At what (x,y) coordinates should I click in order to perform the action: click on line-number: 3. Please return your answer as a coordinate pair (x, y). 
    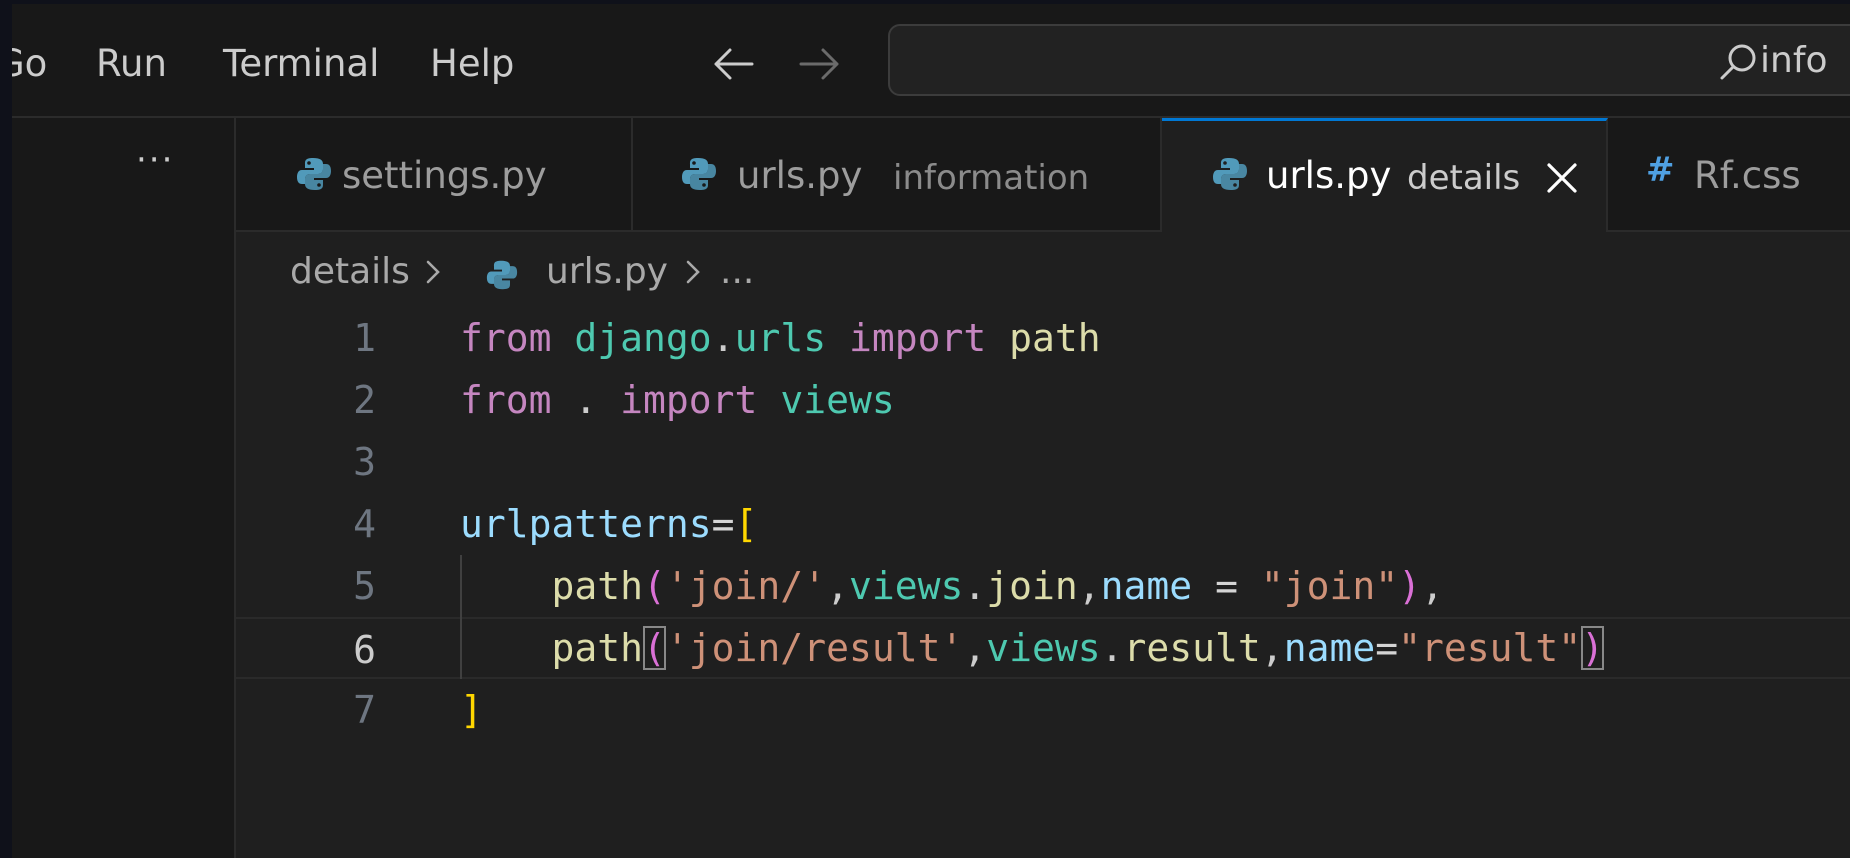
    Looking at the image, I should click on (364, 462).